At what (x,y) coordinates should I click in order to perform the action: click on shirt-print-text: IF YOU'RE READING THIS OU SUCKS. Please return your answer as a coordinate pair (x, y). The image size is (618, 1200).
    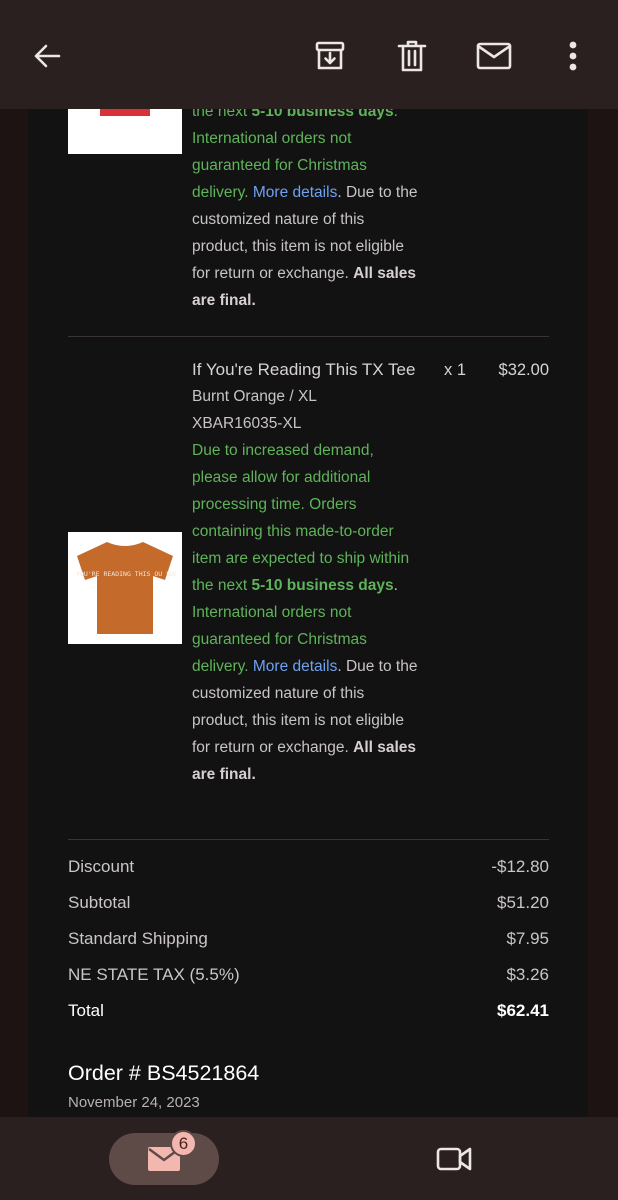
    Looking at the image, I should click on (125, 574).